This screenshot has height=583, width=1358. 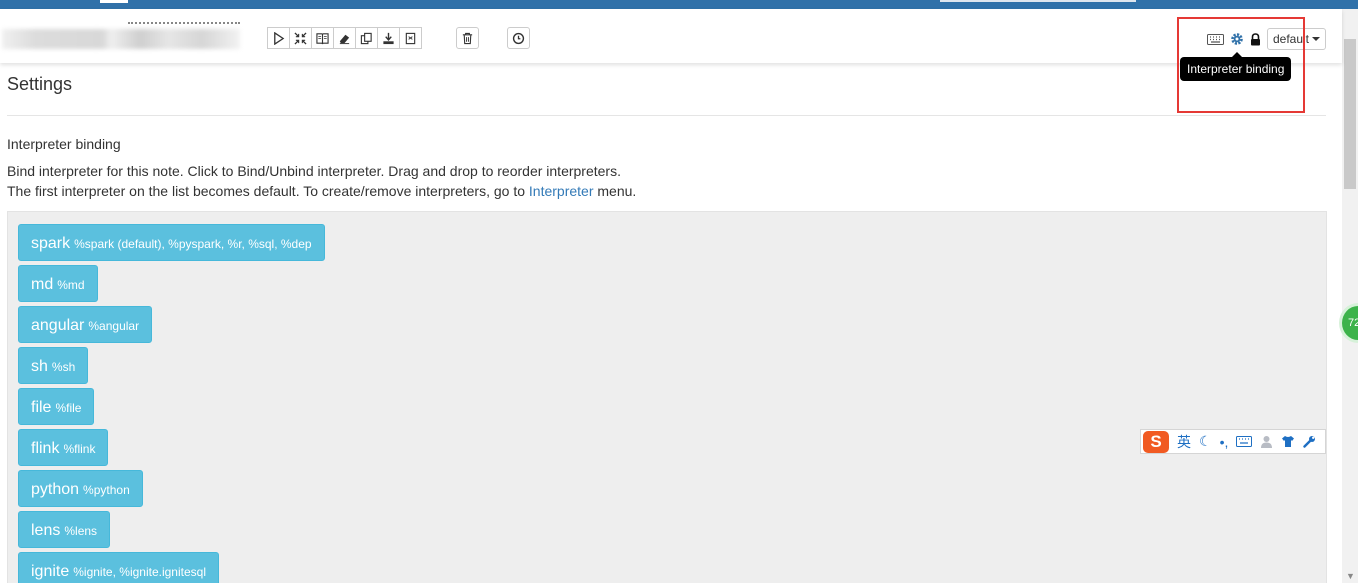 What do you see at coordinates (1156, 441) in the screenshot?
I see `sogou-logo: S` at bounding box center [1156, 441].